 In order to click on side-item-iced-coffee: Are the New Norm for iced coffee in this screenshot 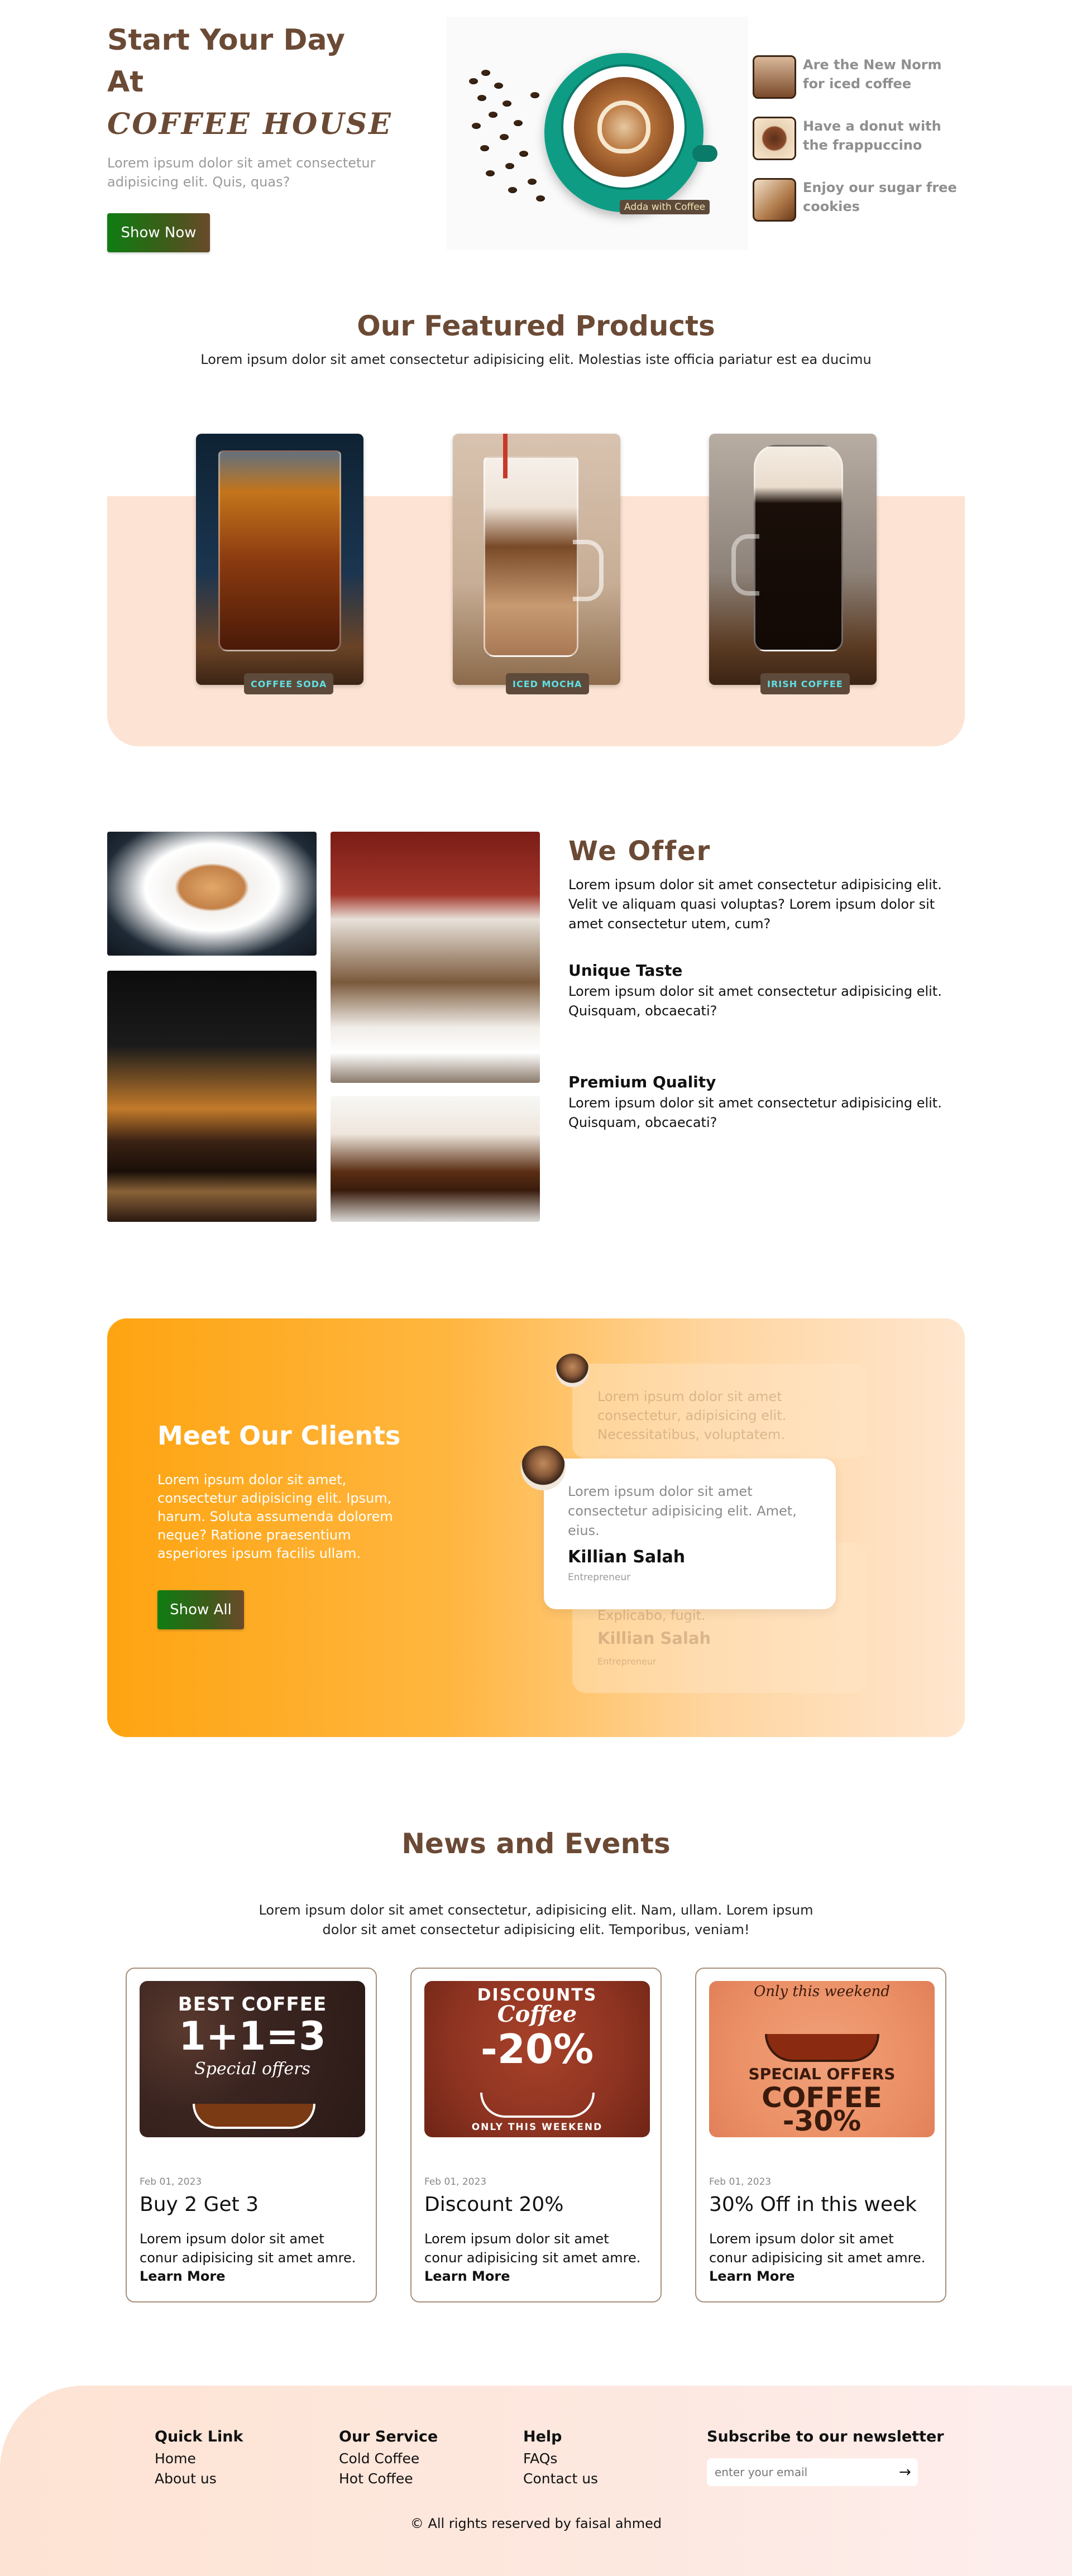, I will do `click(859, 76)`.